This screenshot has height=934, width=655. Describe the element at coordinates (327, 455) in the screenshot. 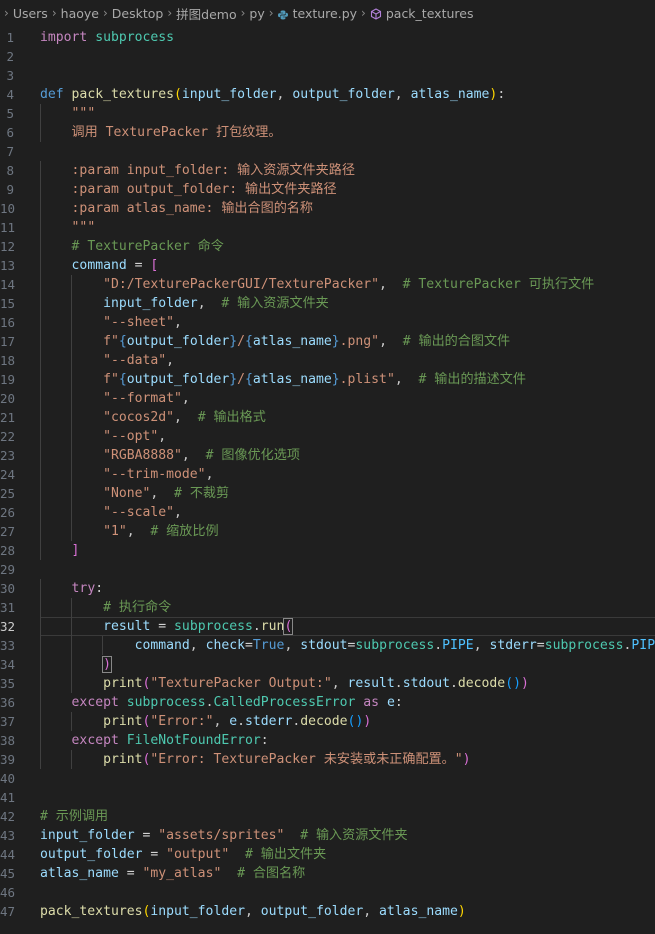

I see `code-line: 23 "RGBA8888", # 图像优化选项` at that location.